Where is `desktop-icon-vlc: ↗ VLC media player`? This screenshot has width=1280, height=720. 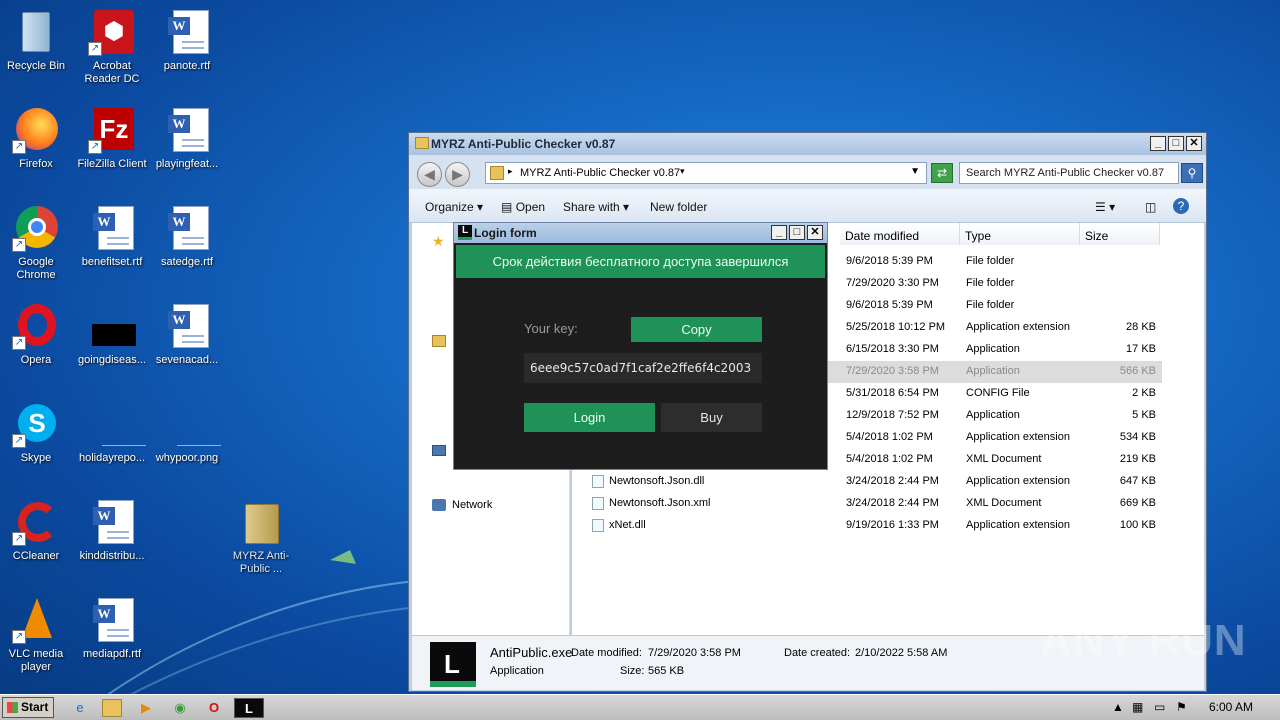
desktop-icon-vlc: ↗ VLC media player is located at coordinates (37, 637).